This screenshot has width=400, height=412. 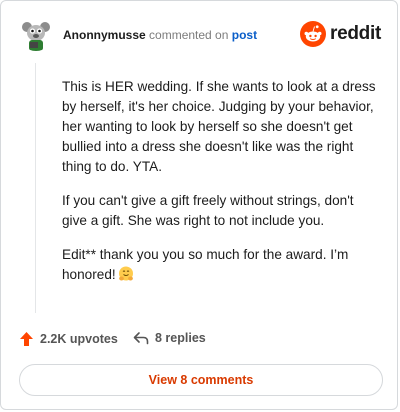 I want to click on reddit-logo: reddit, so click(x=340, y=34).